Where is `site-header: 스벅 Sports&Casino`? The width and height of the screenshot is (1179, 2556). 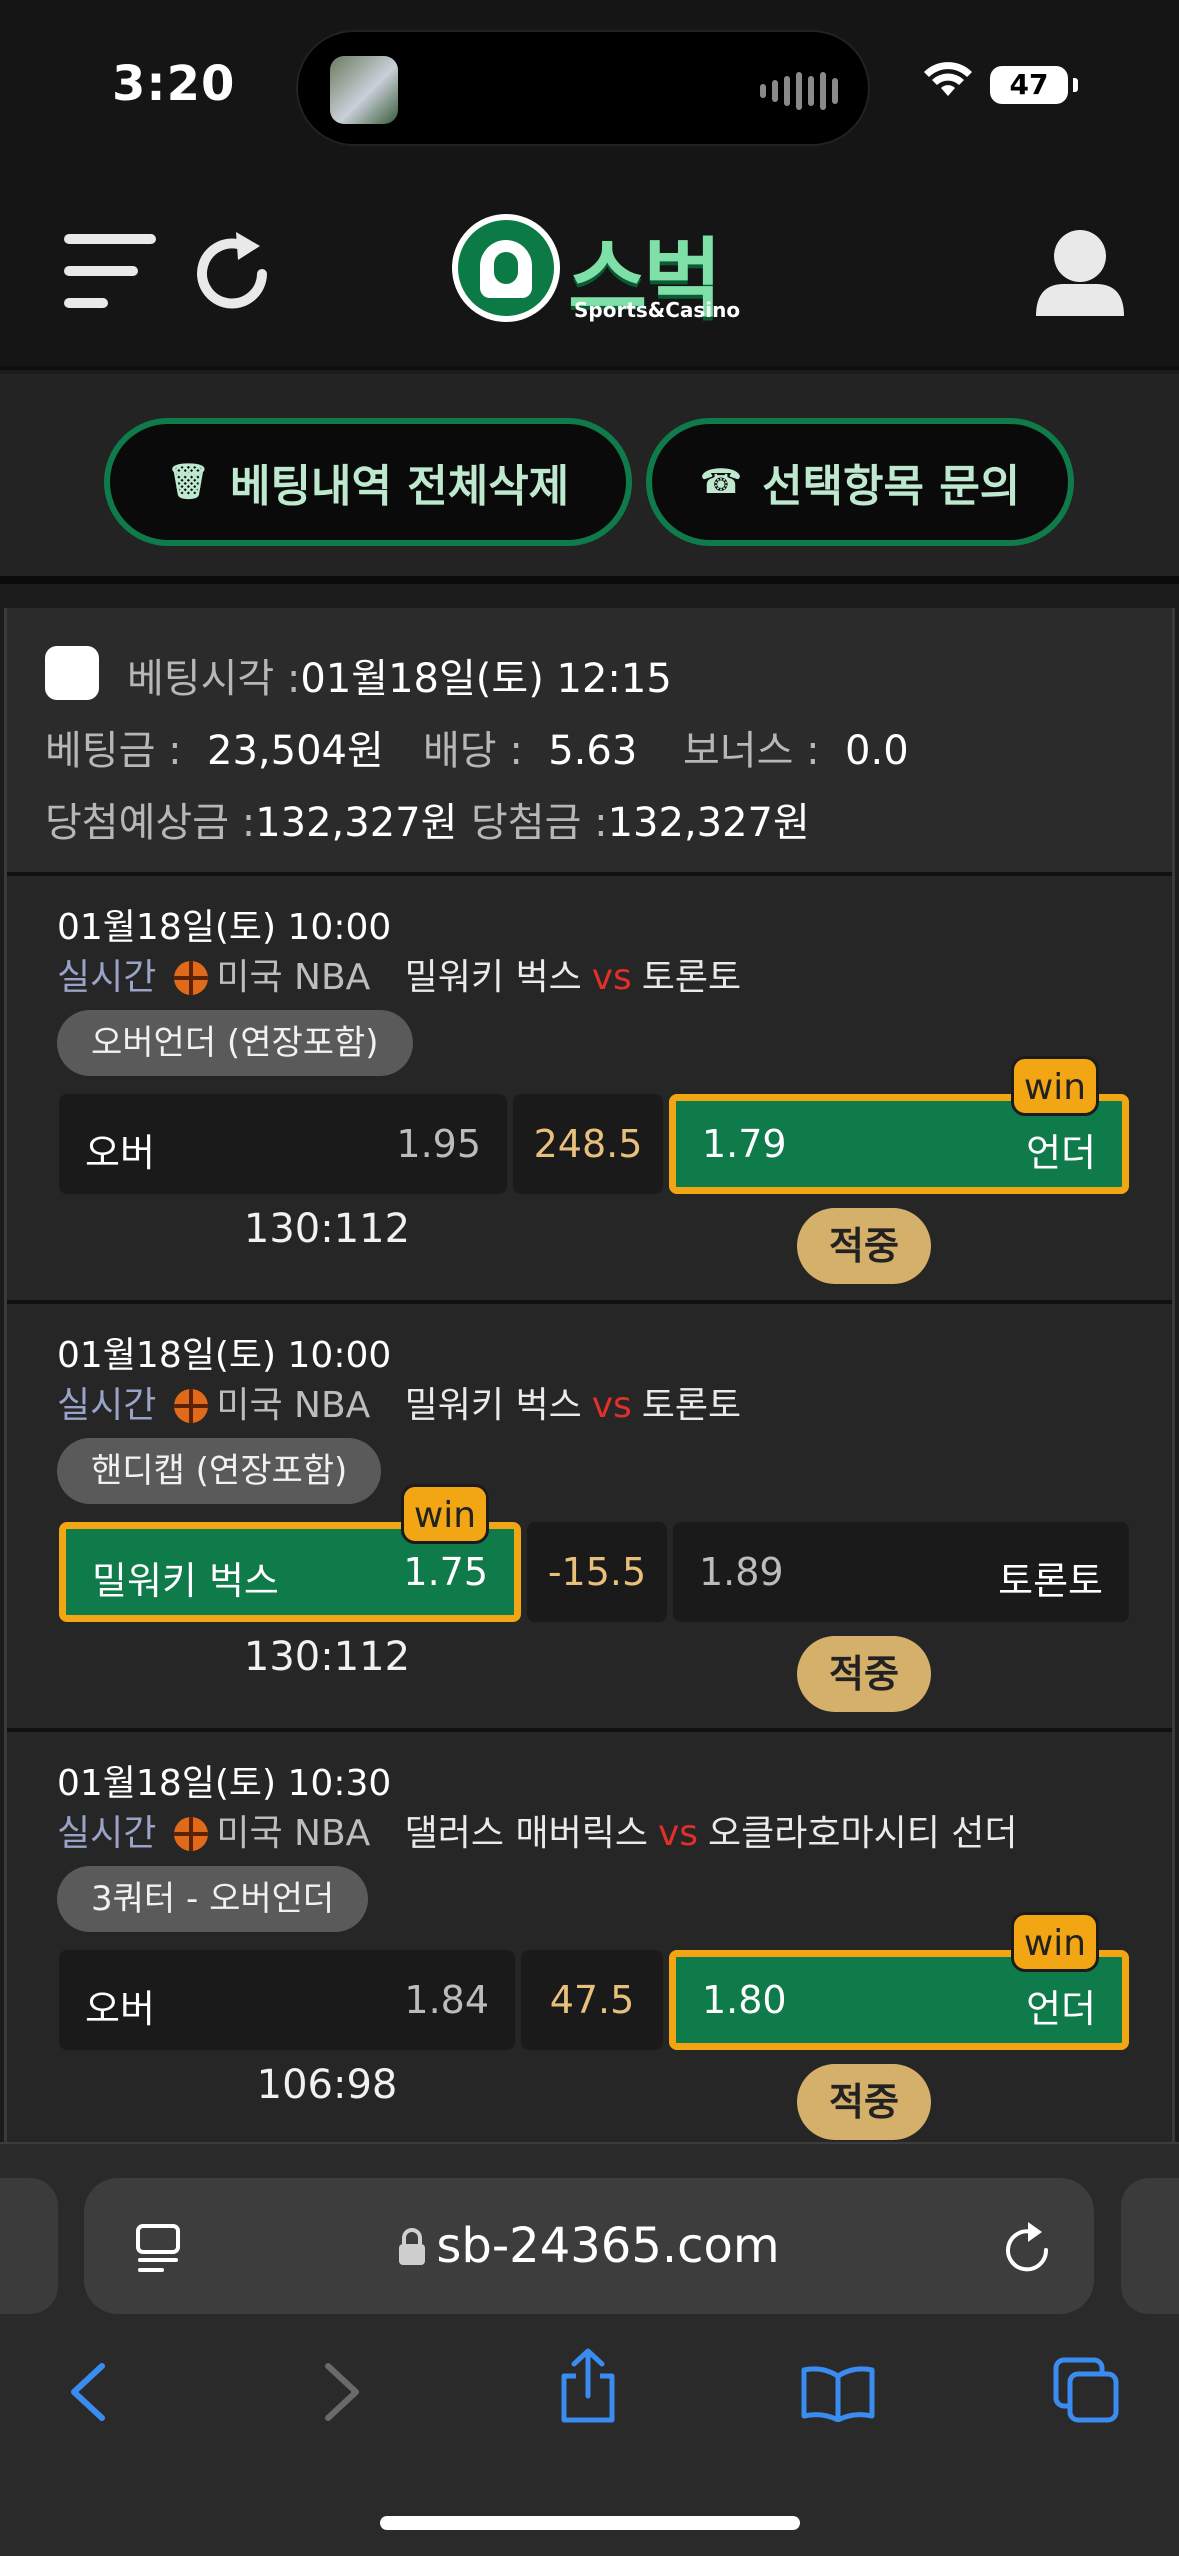
site-header: 스벅 Sports&Casino is located at coordinates (589, 270).